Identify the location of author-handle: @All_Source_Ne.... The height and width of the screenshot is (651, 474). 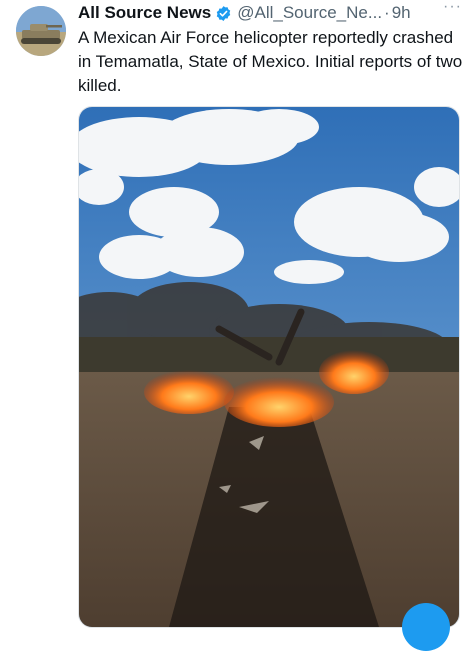
(309, 13).